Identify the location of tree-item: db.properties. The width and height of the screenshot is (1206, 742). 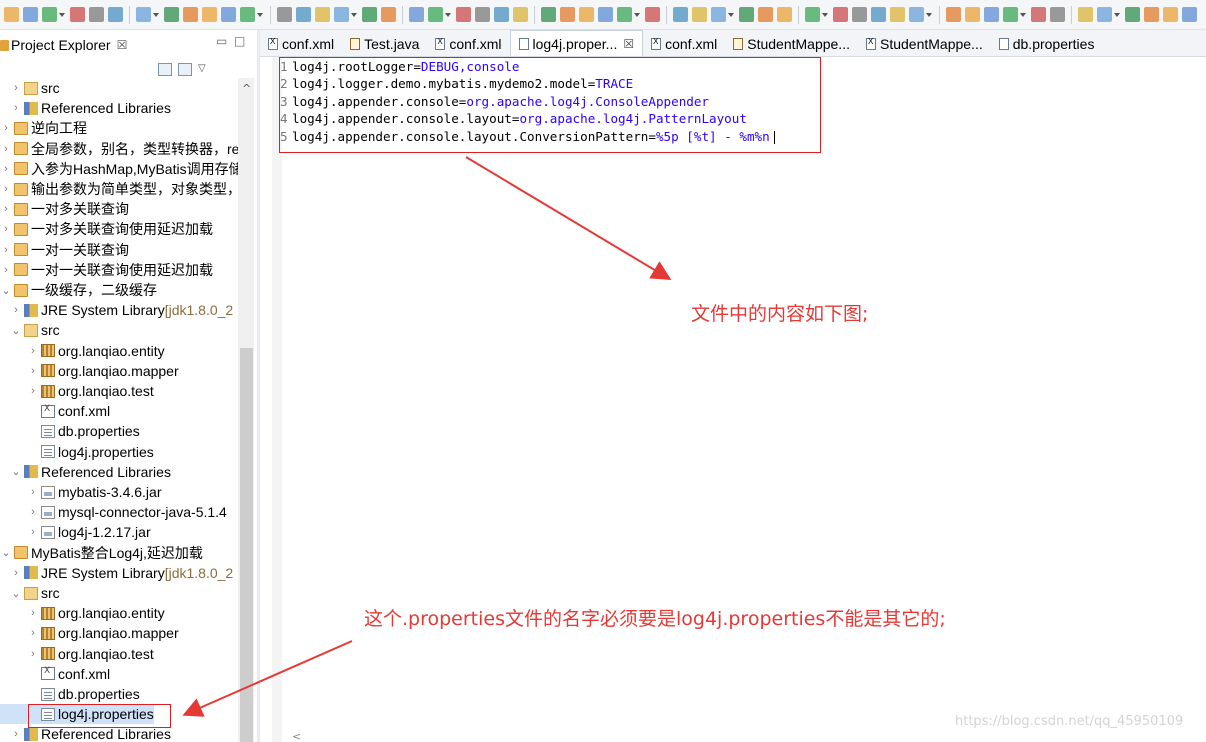
(70, 431).